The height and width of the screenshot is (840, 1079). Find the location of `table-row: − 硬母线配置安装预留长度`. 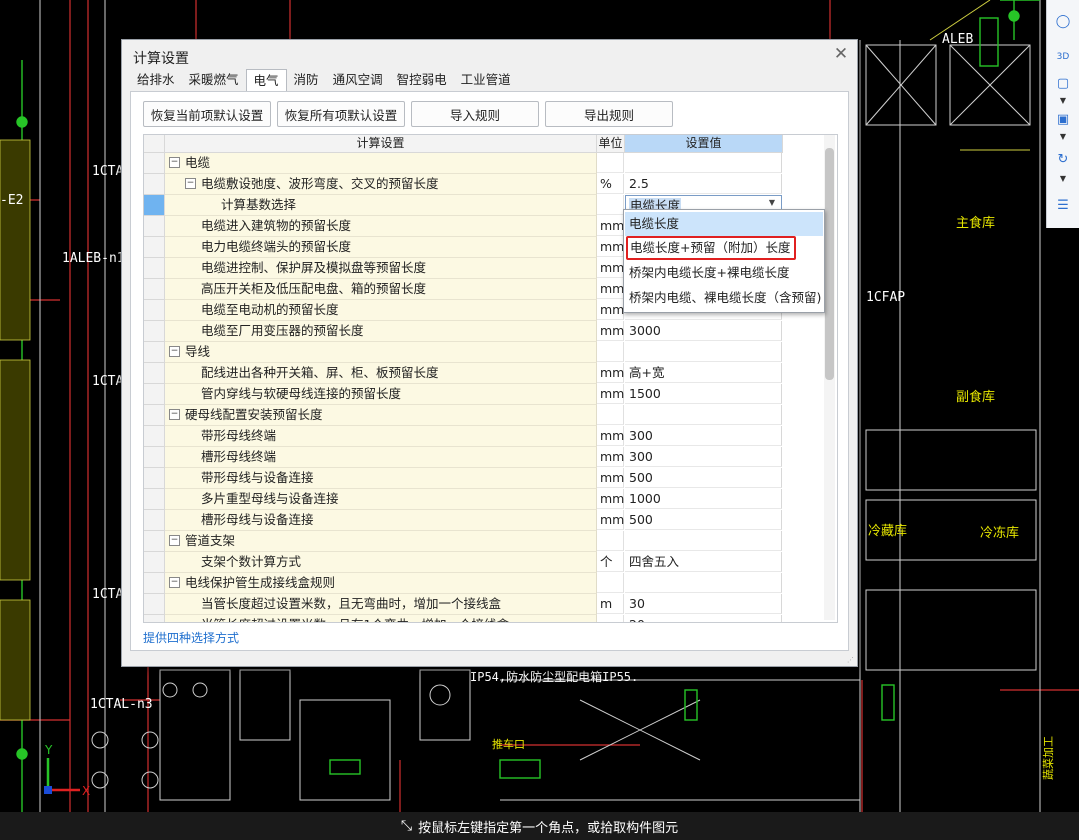

table-row: − 硬母线配置安装预留长度 is located at coordinates (464, 415).